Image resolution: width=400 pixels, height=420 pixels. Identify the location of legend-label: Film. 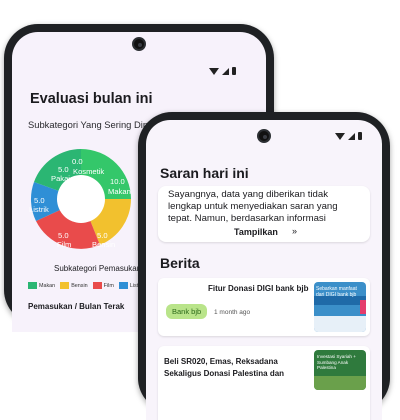
(108, 285).